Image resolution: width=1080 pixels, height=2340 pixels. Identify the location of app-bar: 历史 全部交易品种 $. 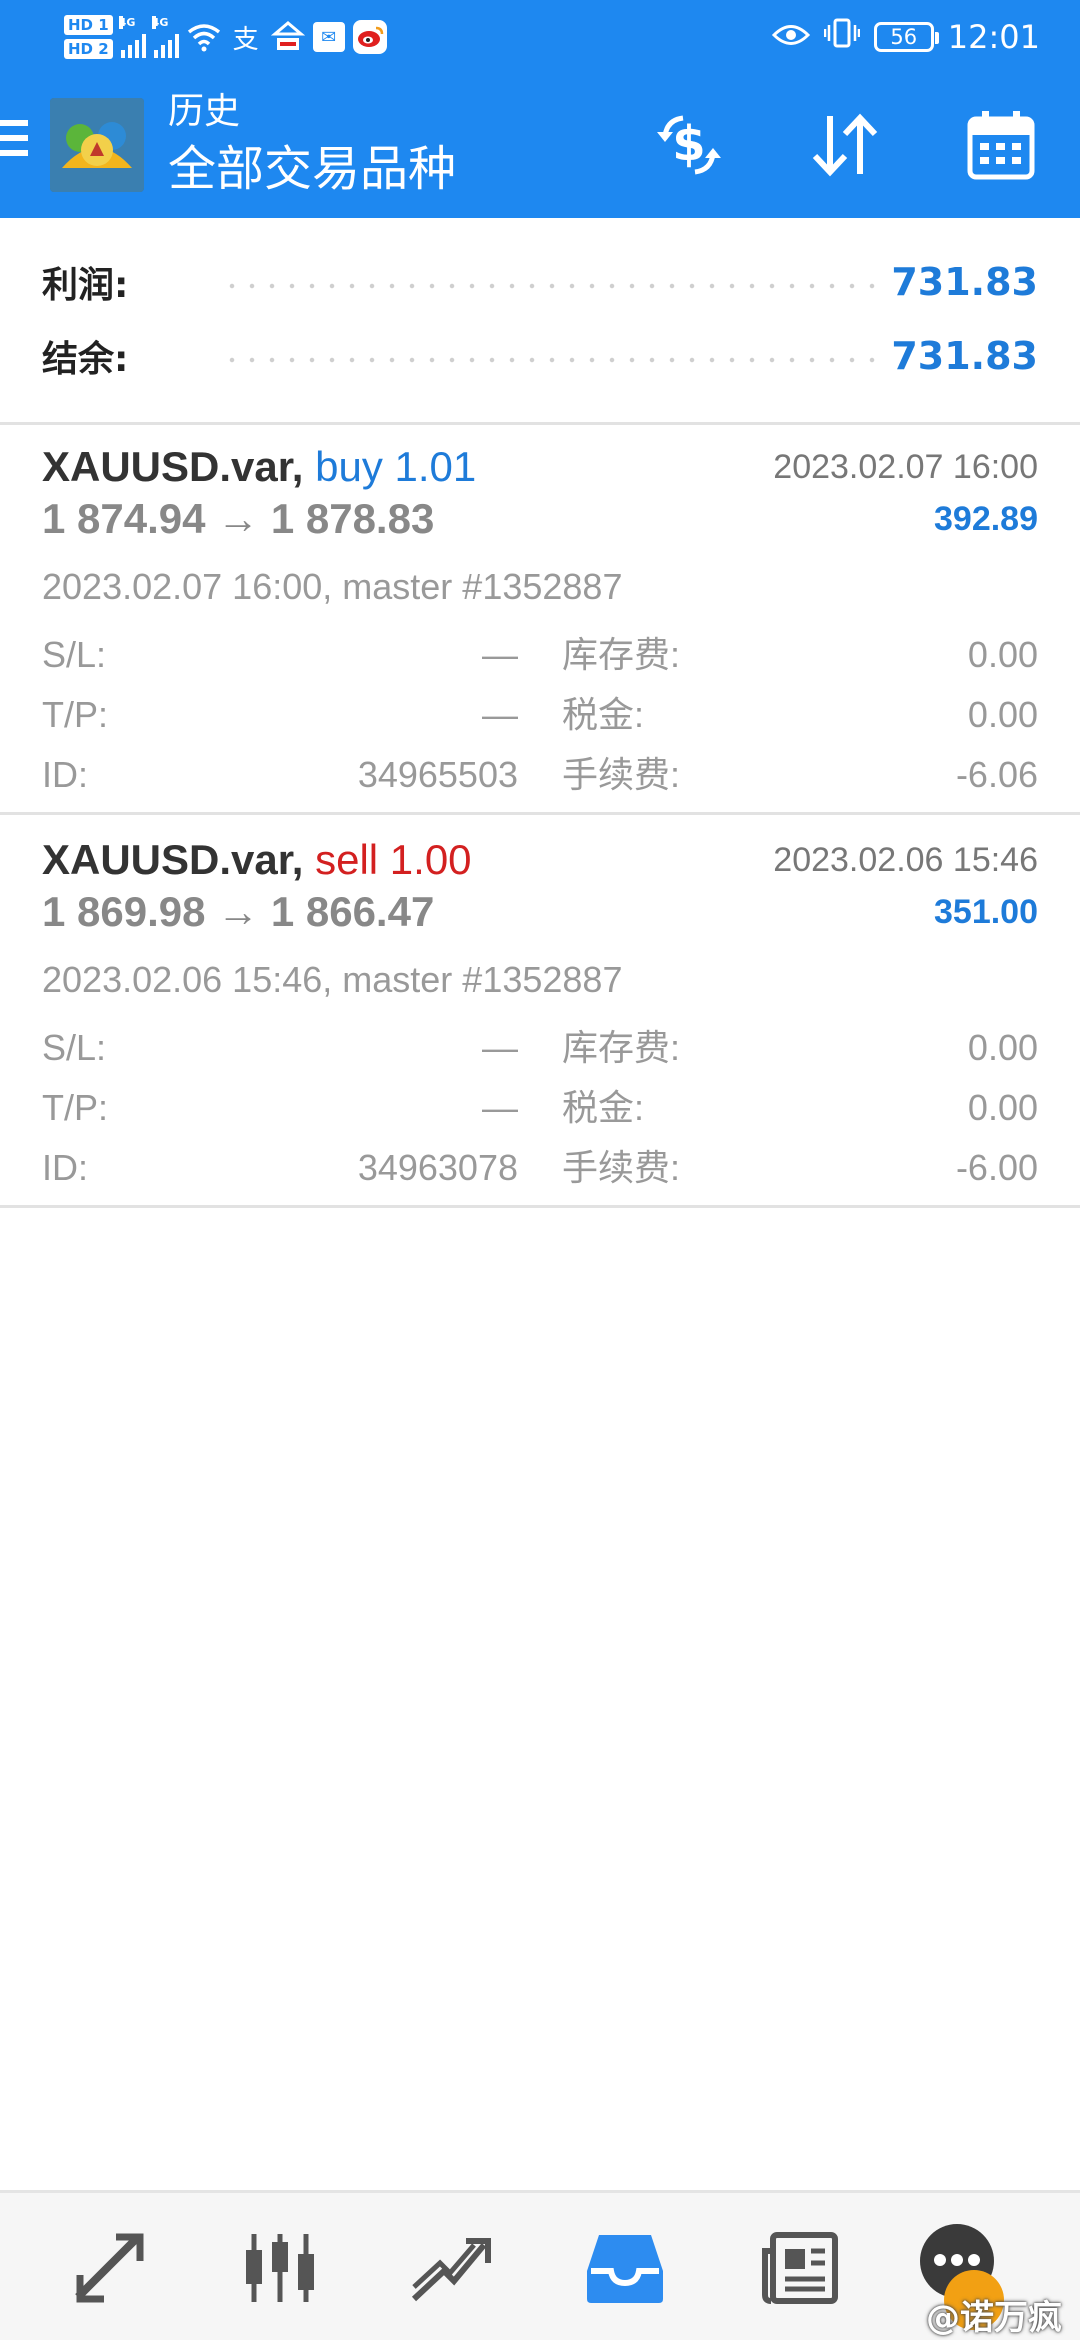
(540, 146).